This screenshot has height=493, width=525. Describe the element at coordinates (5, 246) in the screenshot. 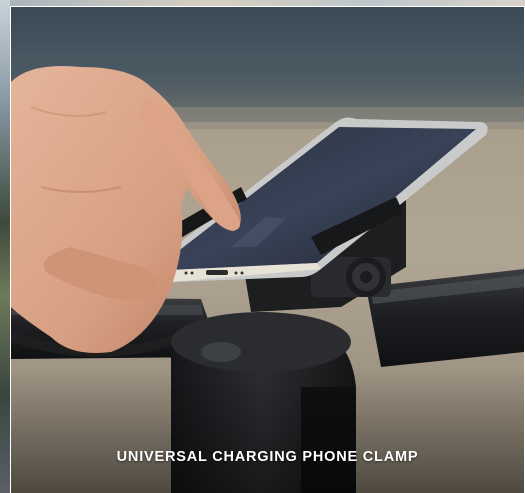

I see `left-edge-strip` at that location.